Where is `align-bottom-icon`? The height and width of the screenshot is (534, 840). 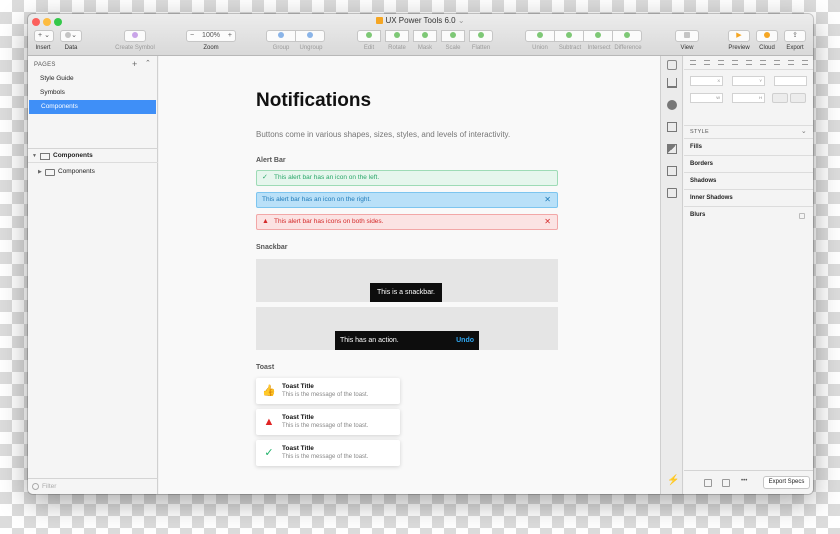
align-bottom-icon is located at coordinates (777, 62).